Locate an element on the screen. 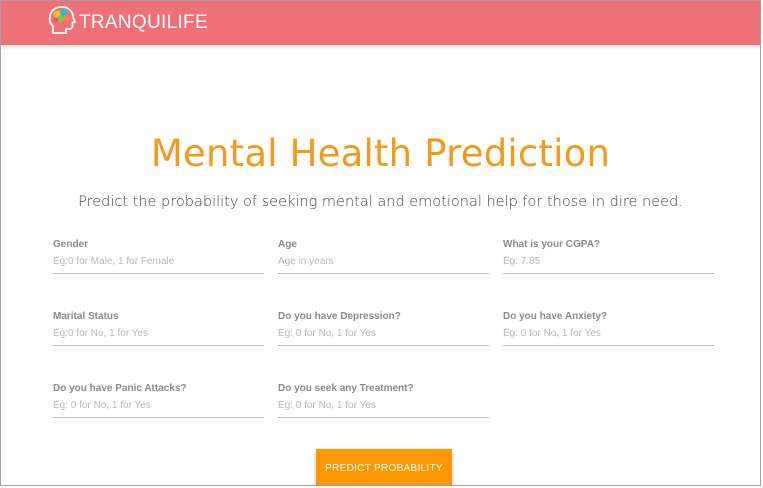 This screenshot has height=488, width=763. treatment-input is located at coordinates (383, 409).